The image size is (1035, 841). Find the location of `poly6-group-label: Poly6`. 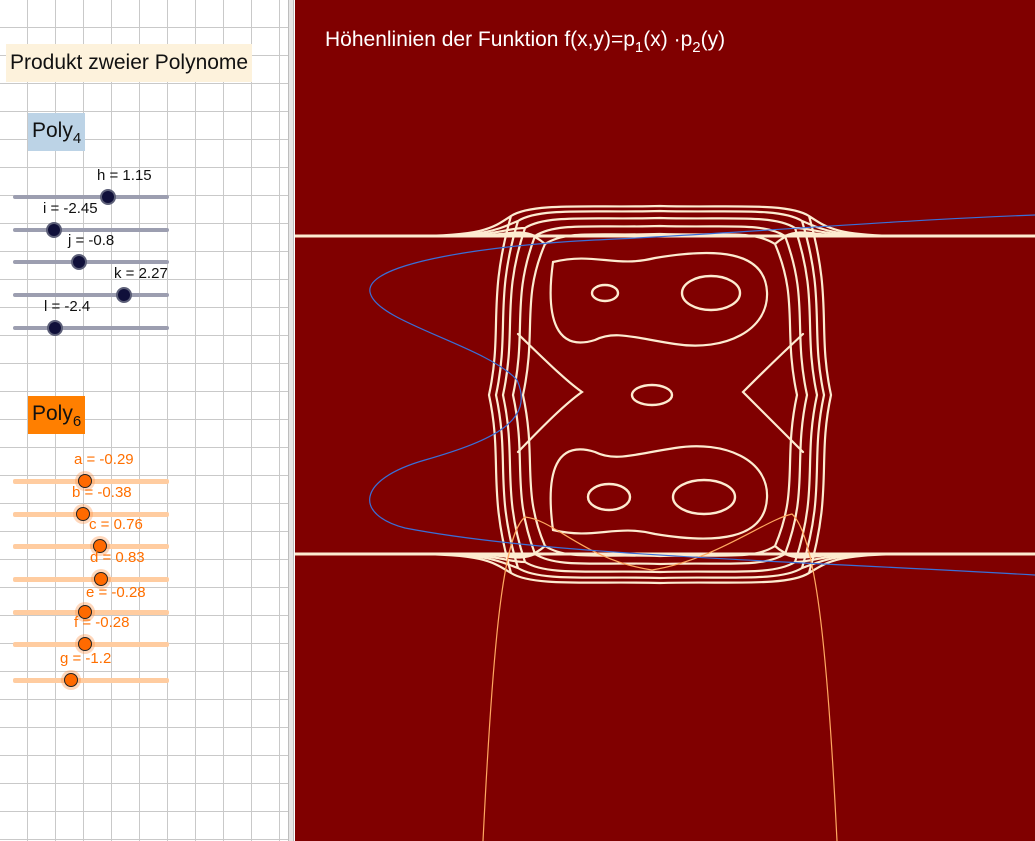

poly6-group-label: Poly6 is located at coordinates (57, 415).